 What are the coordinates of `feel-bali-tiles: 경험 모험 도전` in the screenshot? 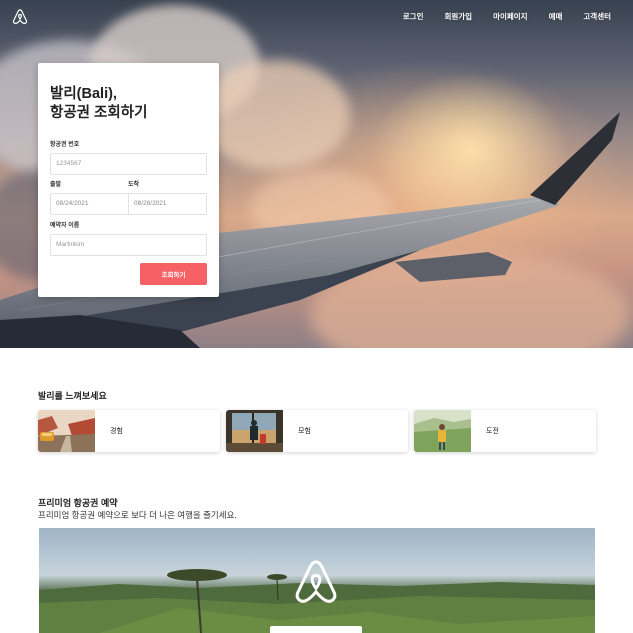 It's located at (317, 431).